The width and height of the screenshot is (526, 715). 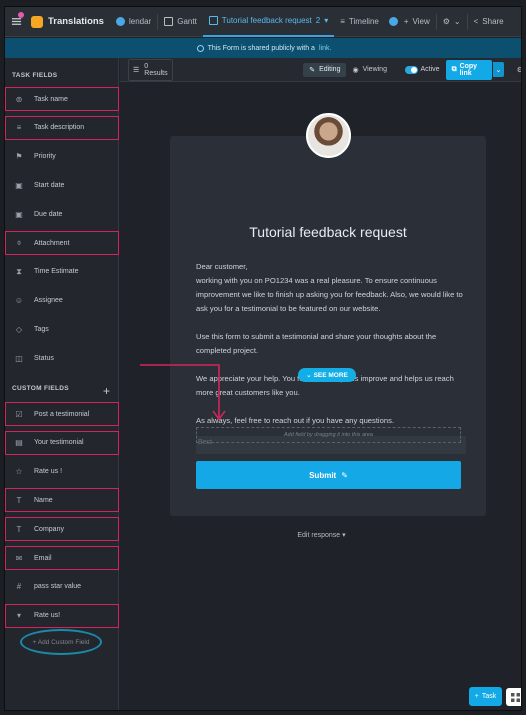 What do you see at coordinates (62, 558) in the screenshot?
I see `sidebar-field-item: ✉ Email` at bounding box center [62, 558].